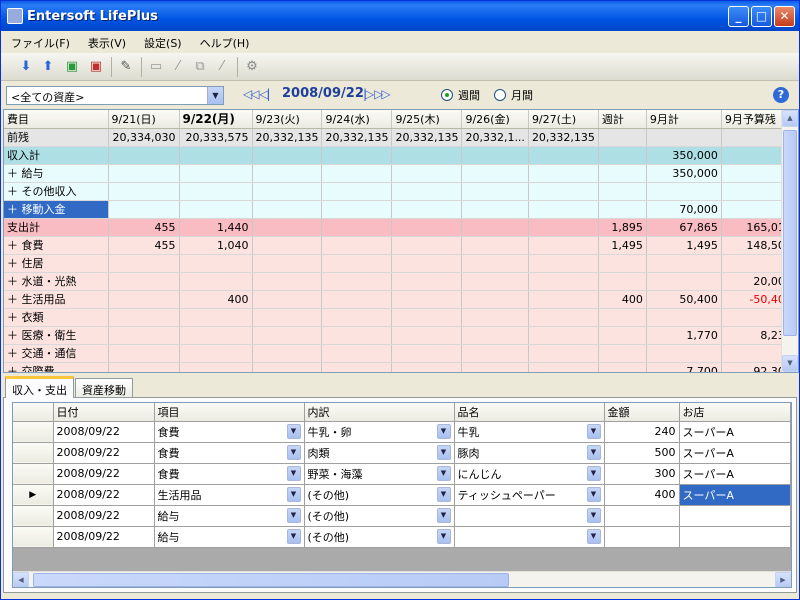  What do you see at coordinates (56, 353) in the screenshot?
I see `summary-row-label: ＋ 交通・通信` at bounding box center [56, 353].